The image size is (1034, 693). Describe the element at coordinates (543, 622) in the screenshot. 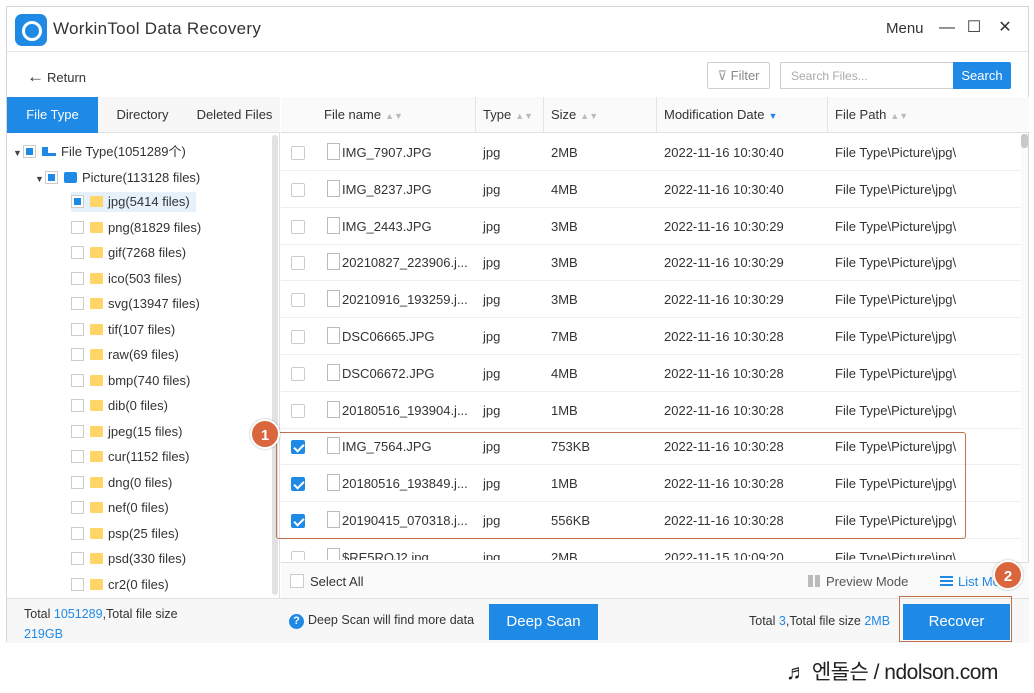

I see `deep-scan-button: Deep Scan` at that location.